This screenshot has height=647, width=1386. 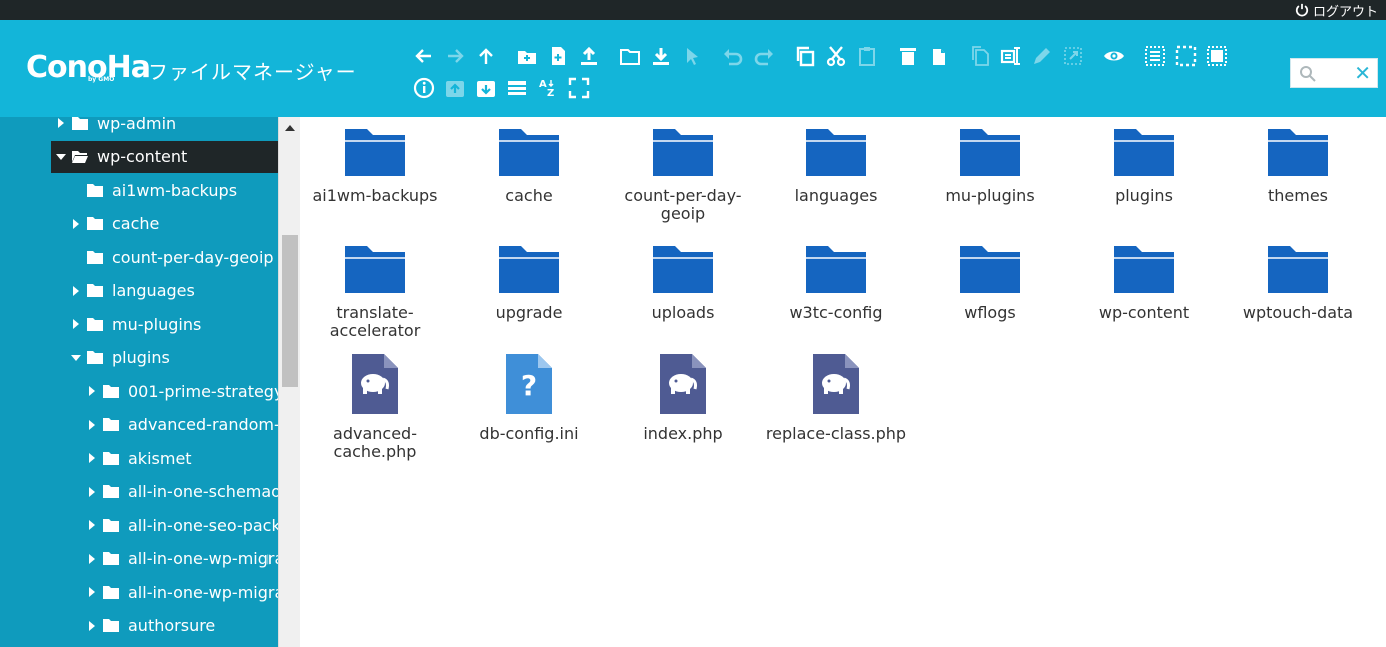 I want to click on new-folder-button, so click(x=527, y=56).